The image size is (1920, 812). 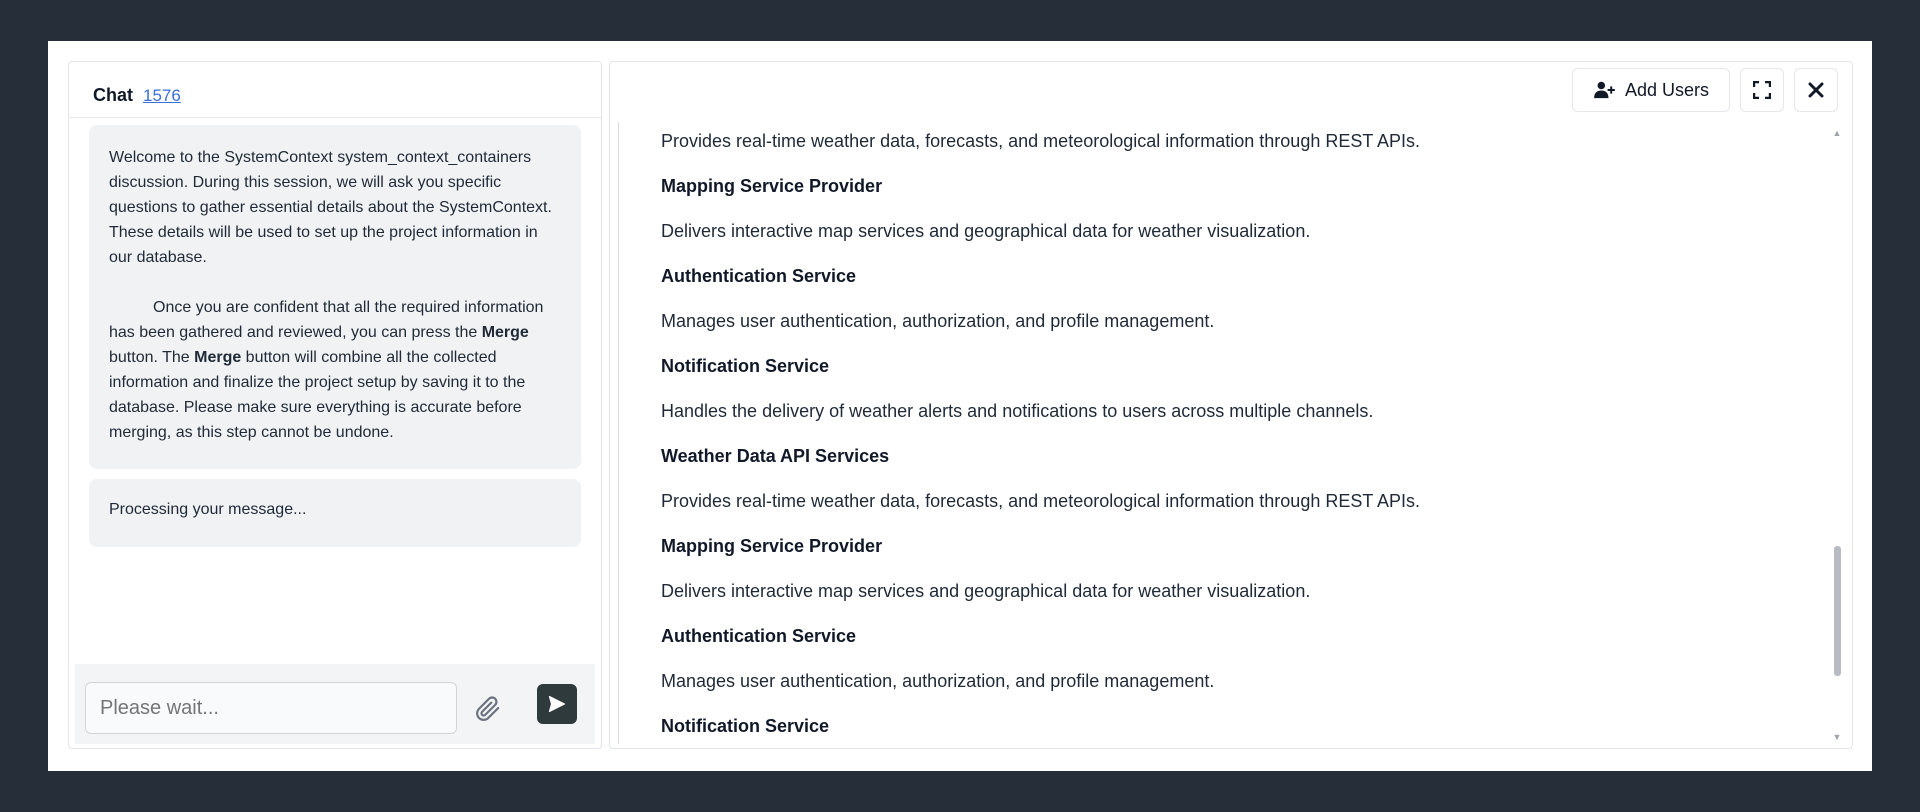 I want to click on chat-header: Chat 1576, so click(x=335, y=90).